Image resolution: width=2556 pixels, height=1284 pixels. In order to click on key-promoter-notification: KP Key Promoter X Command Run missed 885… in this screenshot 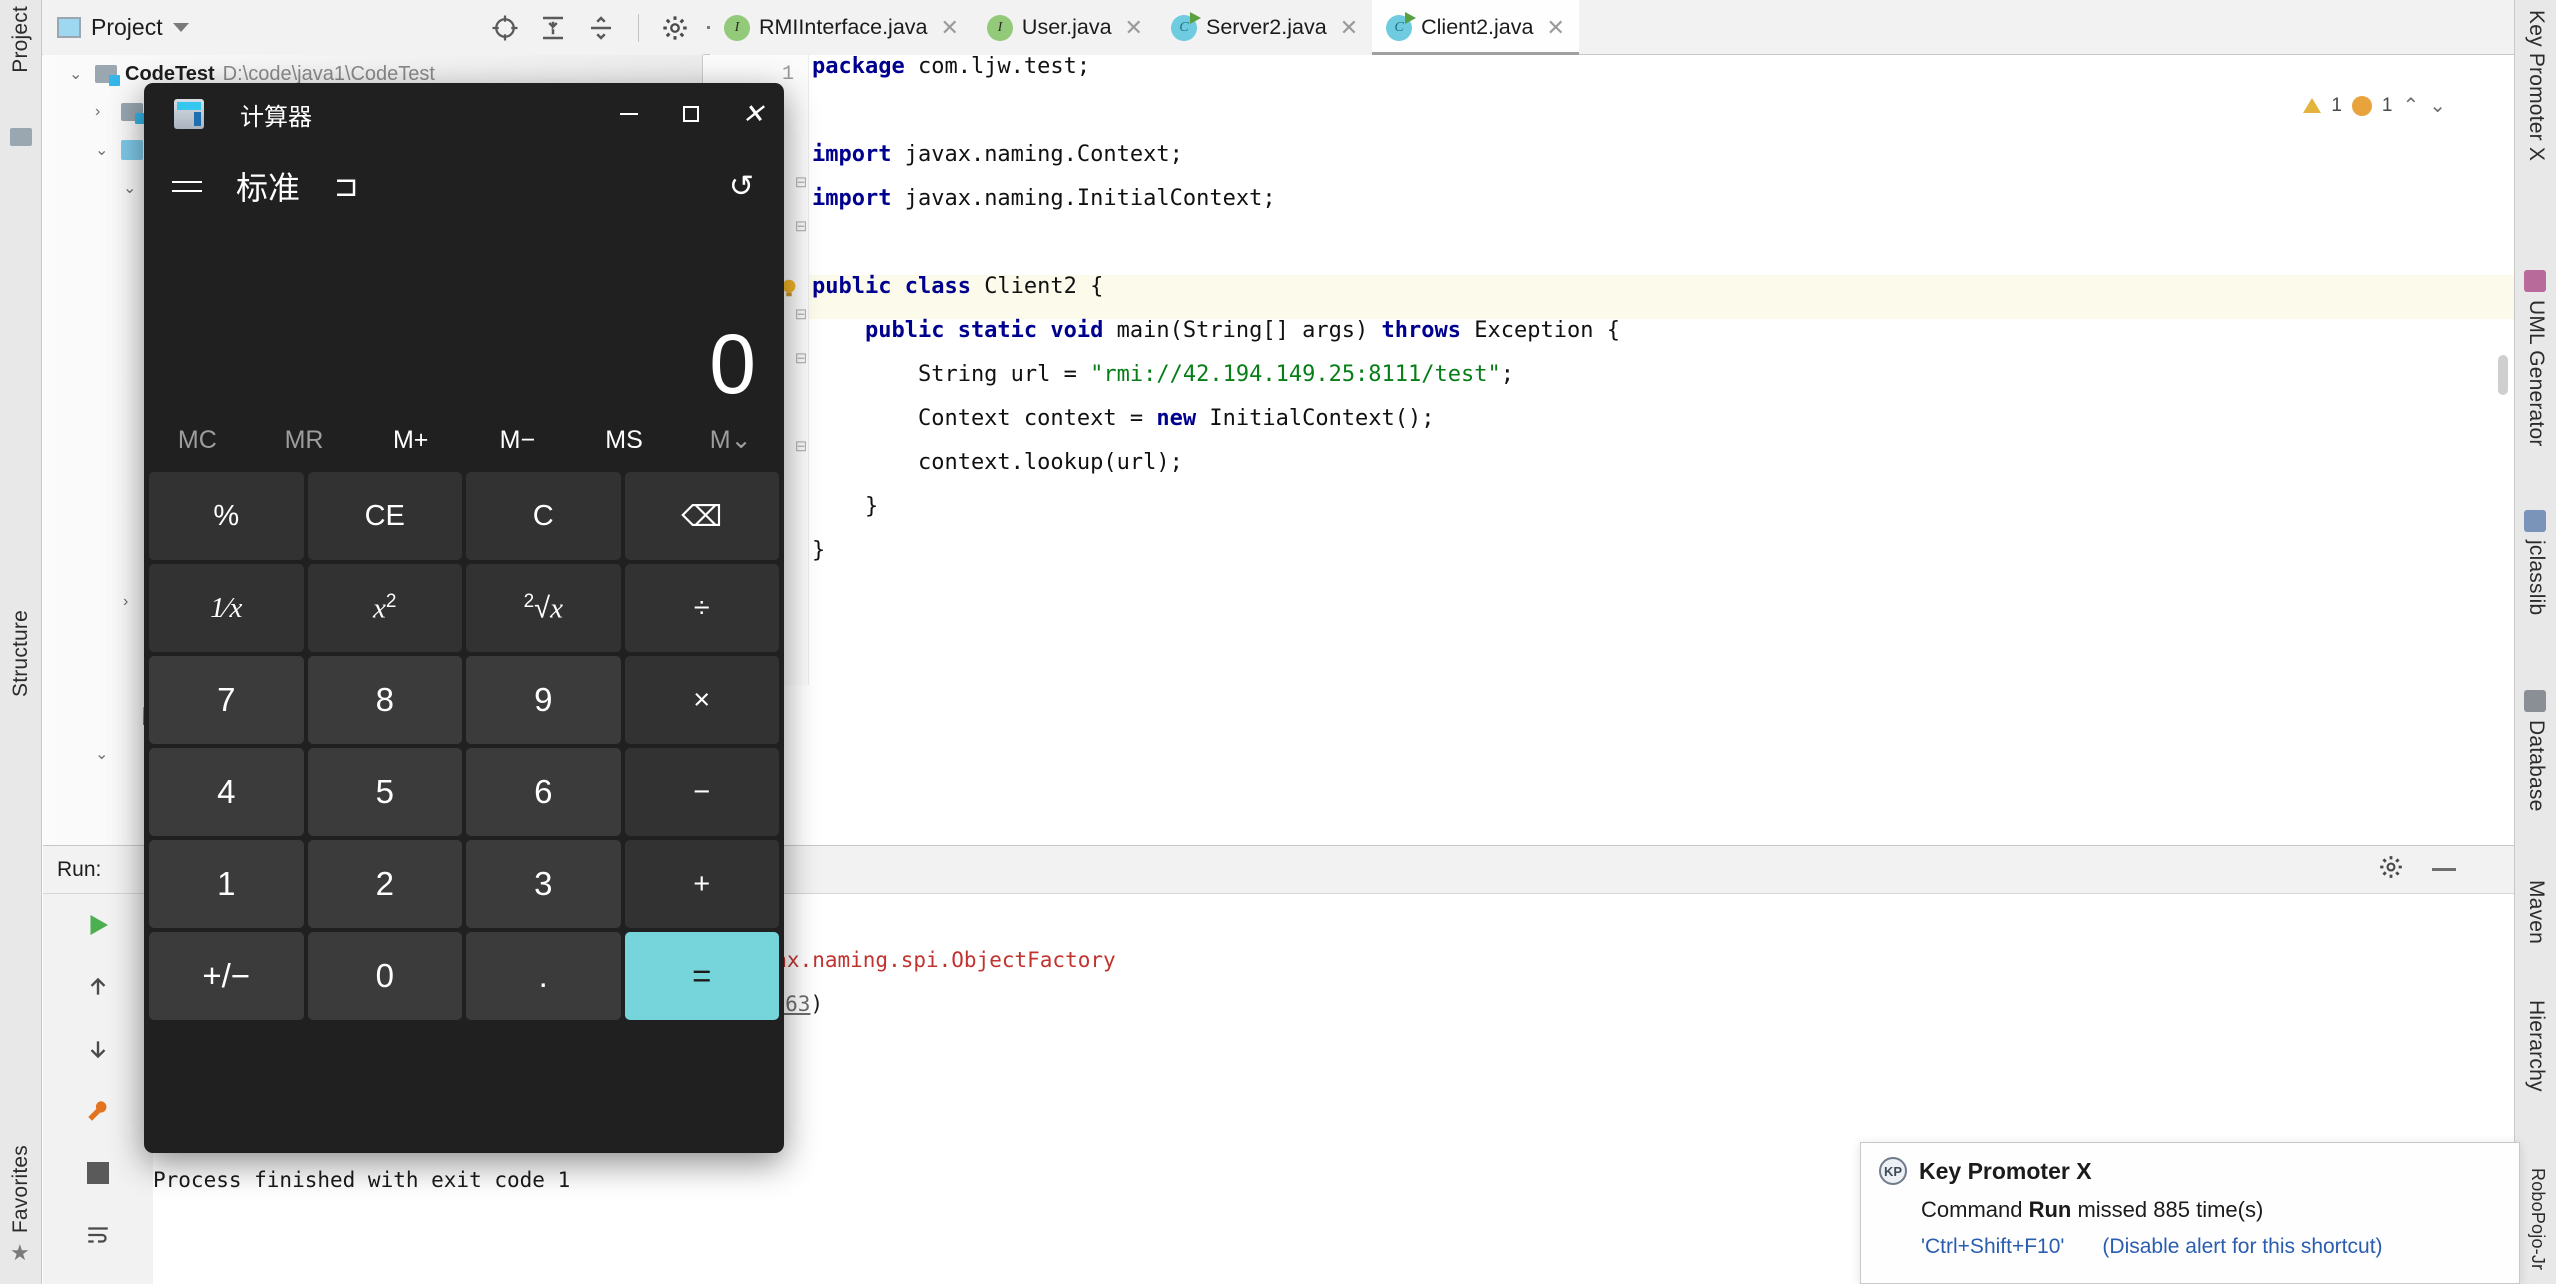, I will do `click(2190, 1213)`.